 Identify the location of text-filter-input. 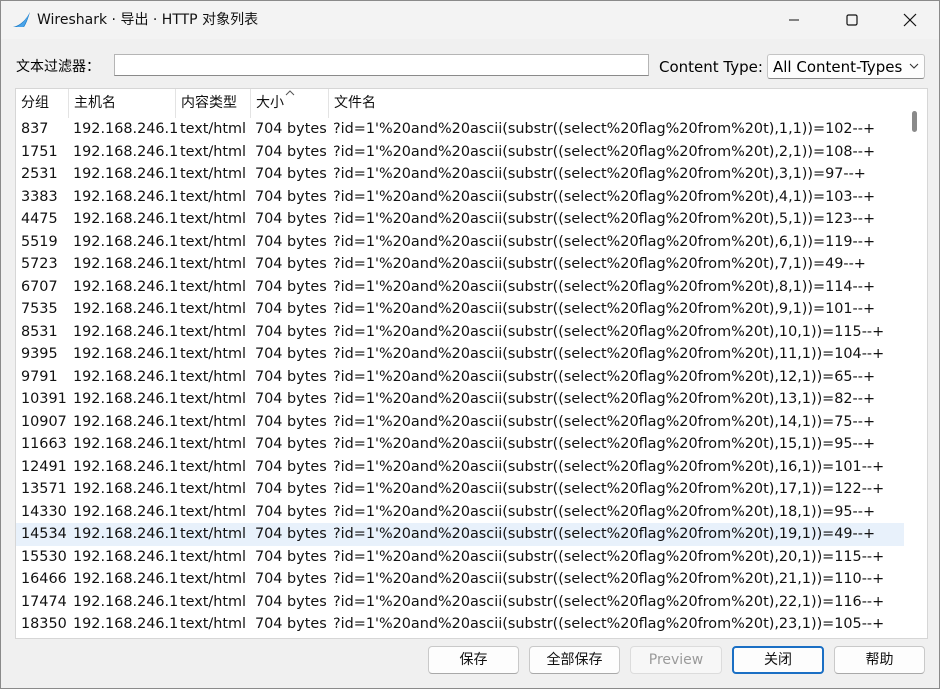
(381, 65).